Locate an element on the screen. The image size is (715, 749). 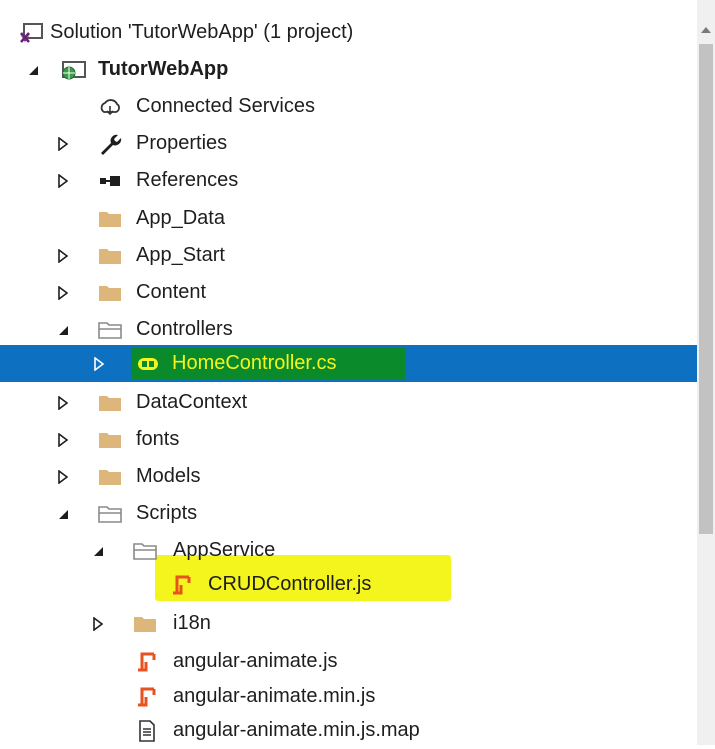
tree-item-project: TutorWebApp is located at coordinates (348, 69).